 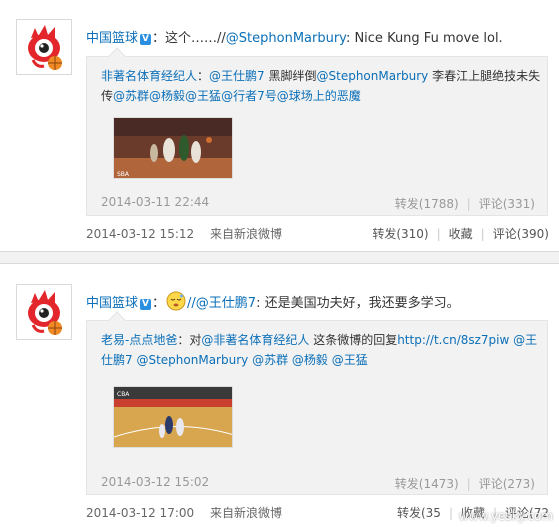 I want to click on svg-text: CBA, so click(x=123, y=394).